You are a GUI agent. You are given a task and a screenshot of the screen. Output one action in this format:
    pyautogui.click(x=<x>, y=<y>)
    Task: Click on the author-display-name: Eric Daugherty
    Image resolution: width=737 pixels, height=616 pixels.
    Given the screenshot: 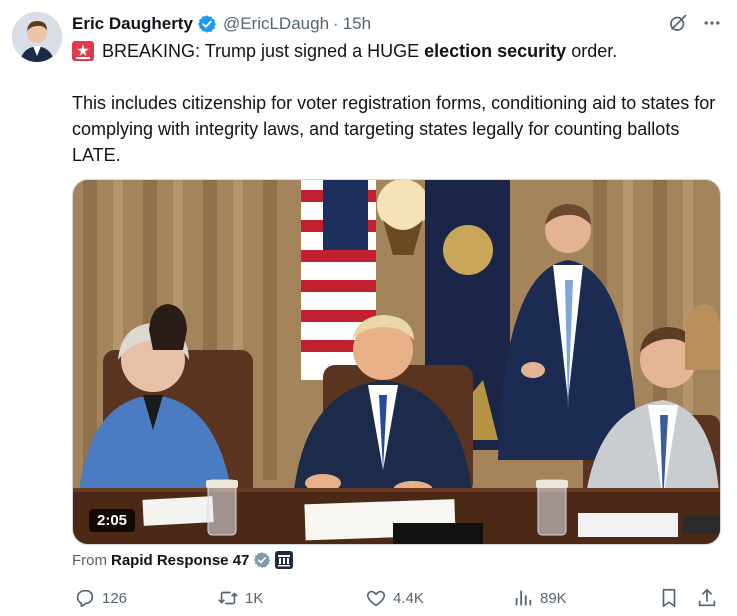 What is the action you would take?
    pyautogui.click(x=132, y=24)
    